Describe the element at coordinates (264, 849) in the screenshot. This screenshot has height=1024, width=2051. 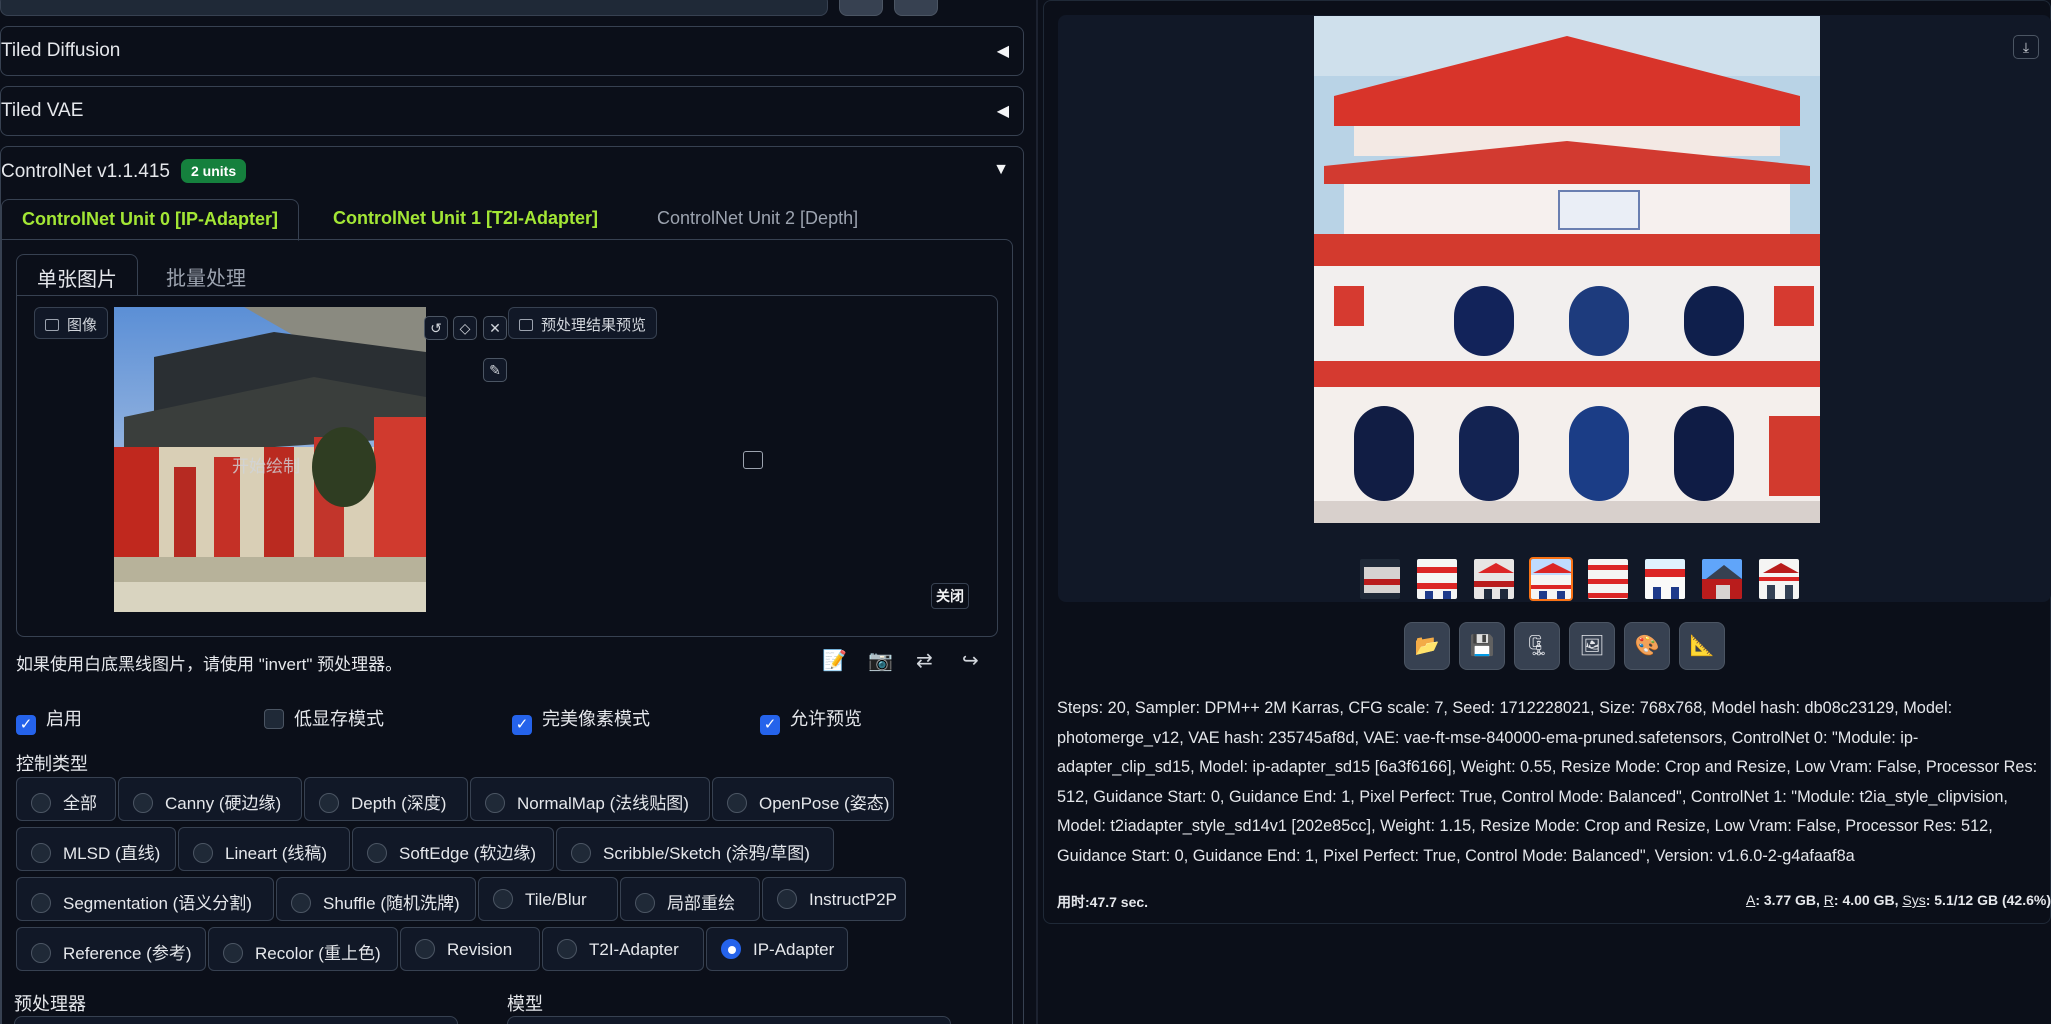
I see `control-type-lineart: Lineart (线稿)` at that location.